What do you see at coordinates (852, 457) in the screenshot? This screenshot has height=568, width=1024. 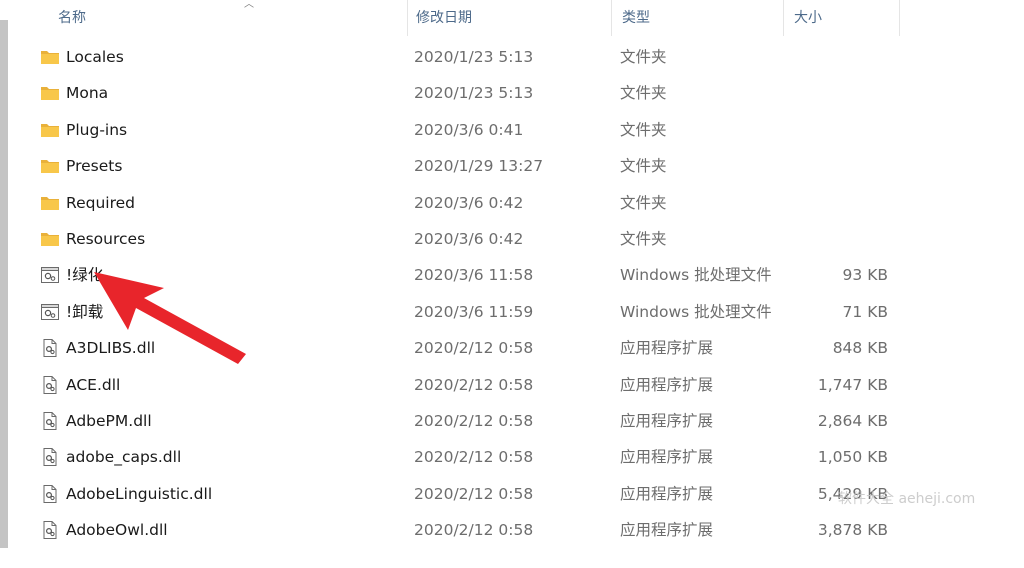 I see `file-size: 1,050 KB` at bounding box center [852, 457].